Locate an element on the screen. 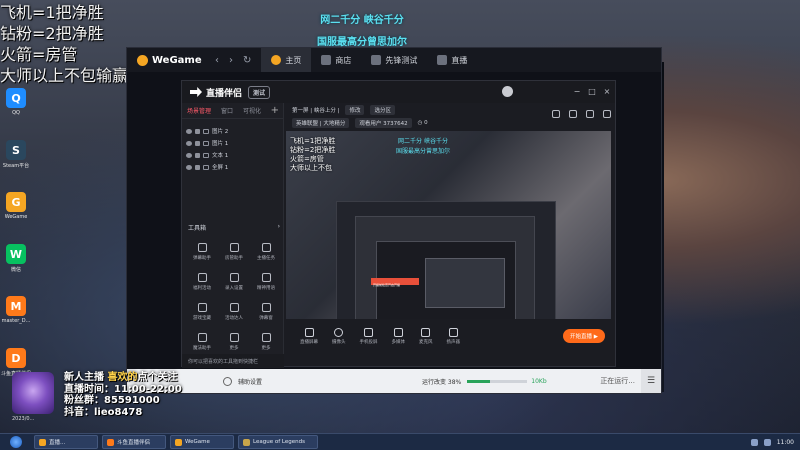 The image size is (800, 450). task-icon is located at coordinates (266, 247).